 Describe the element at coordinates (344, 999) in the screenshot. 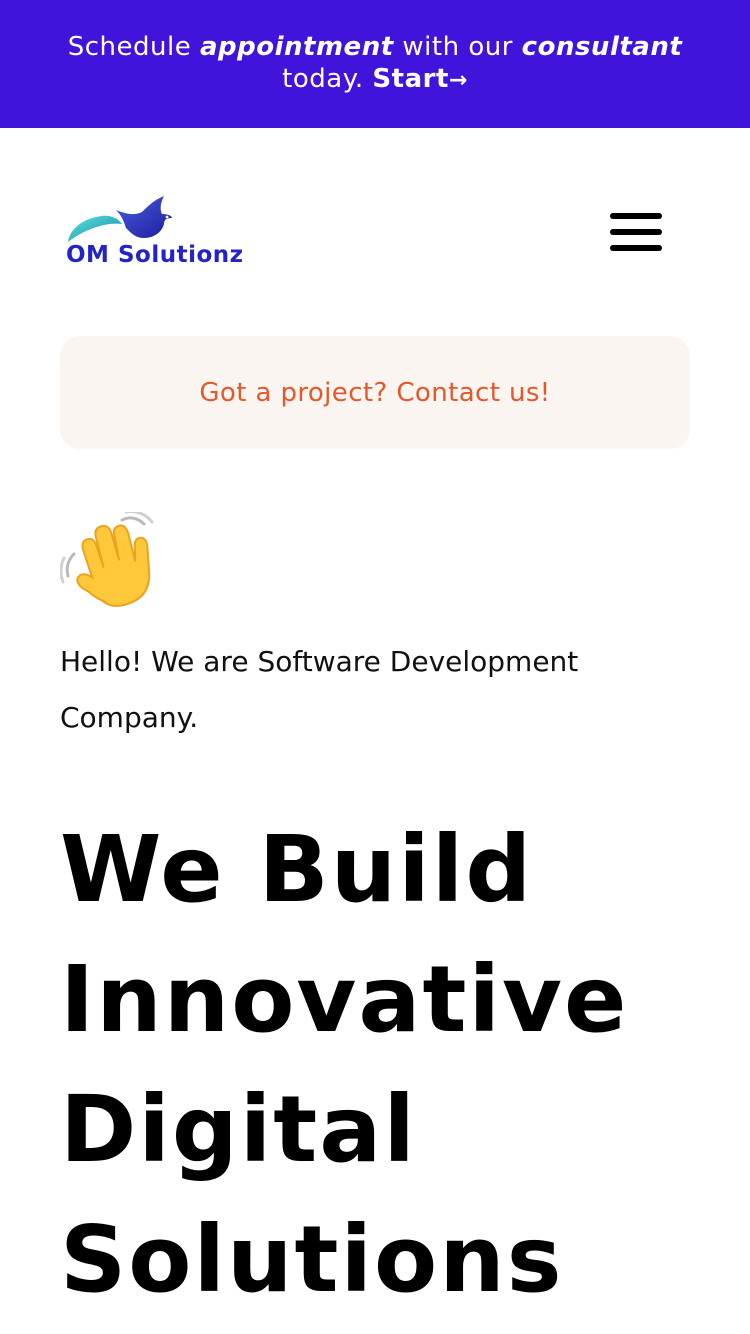

I see `headline-line: Innovative` at that location.